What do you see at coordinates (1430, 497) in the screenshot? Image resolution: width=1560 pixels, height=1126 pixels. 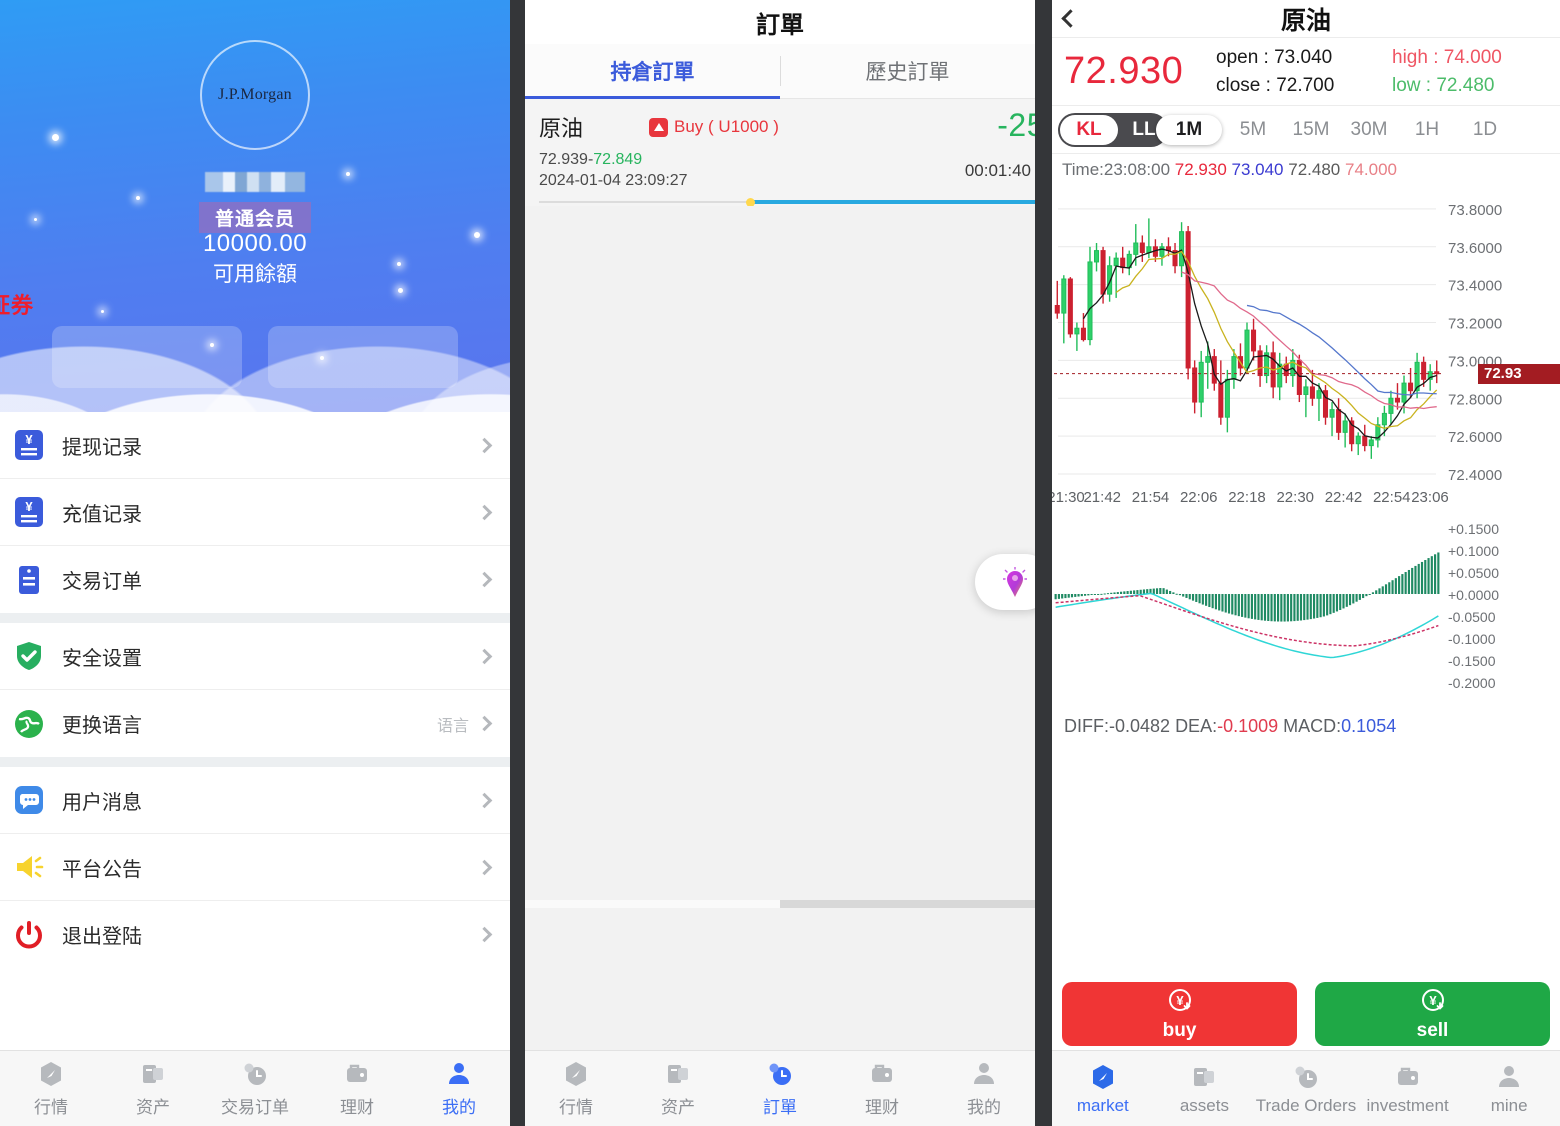 I see `svg-text: 23:06` at bounding box center [1430, 497].